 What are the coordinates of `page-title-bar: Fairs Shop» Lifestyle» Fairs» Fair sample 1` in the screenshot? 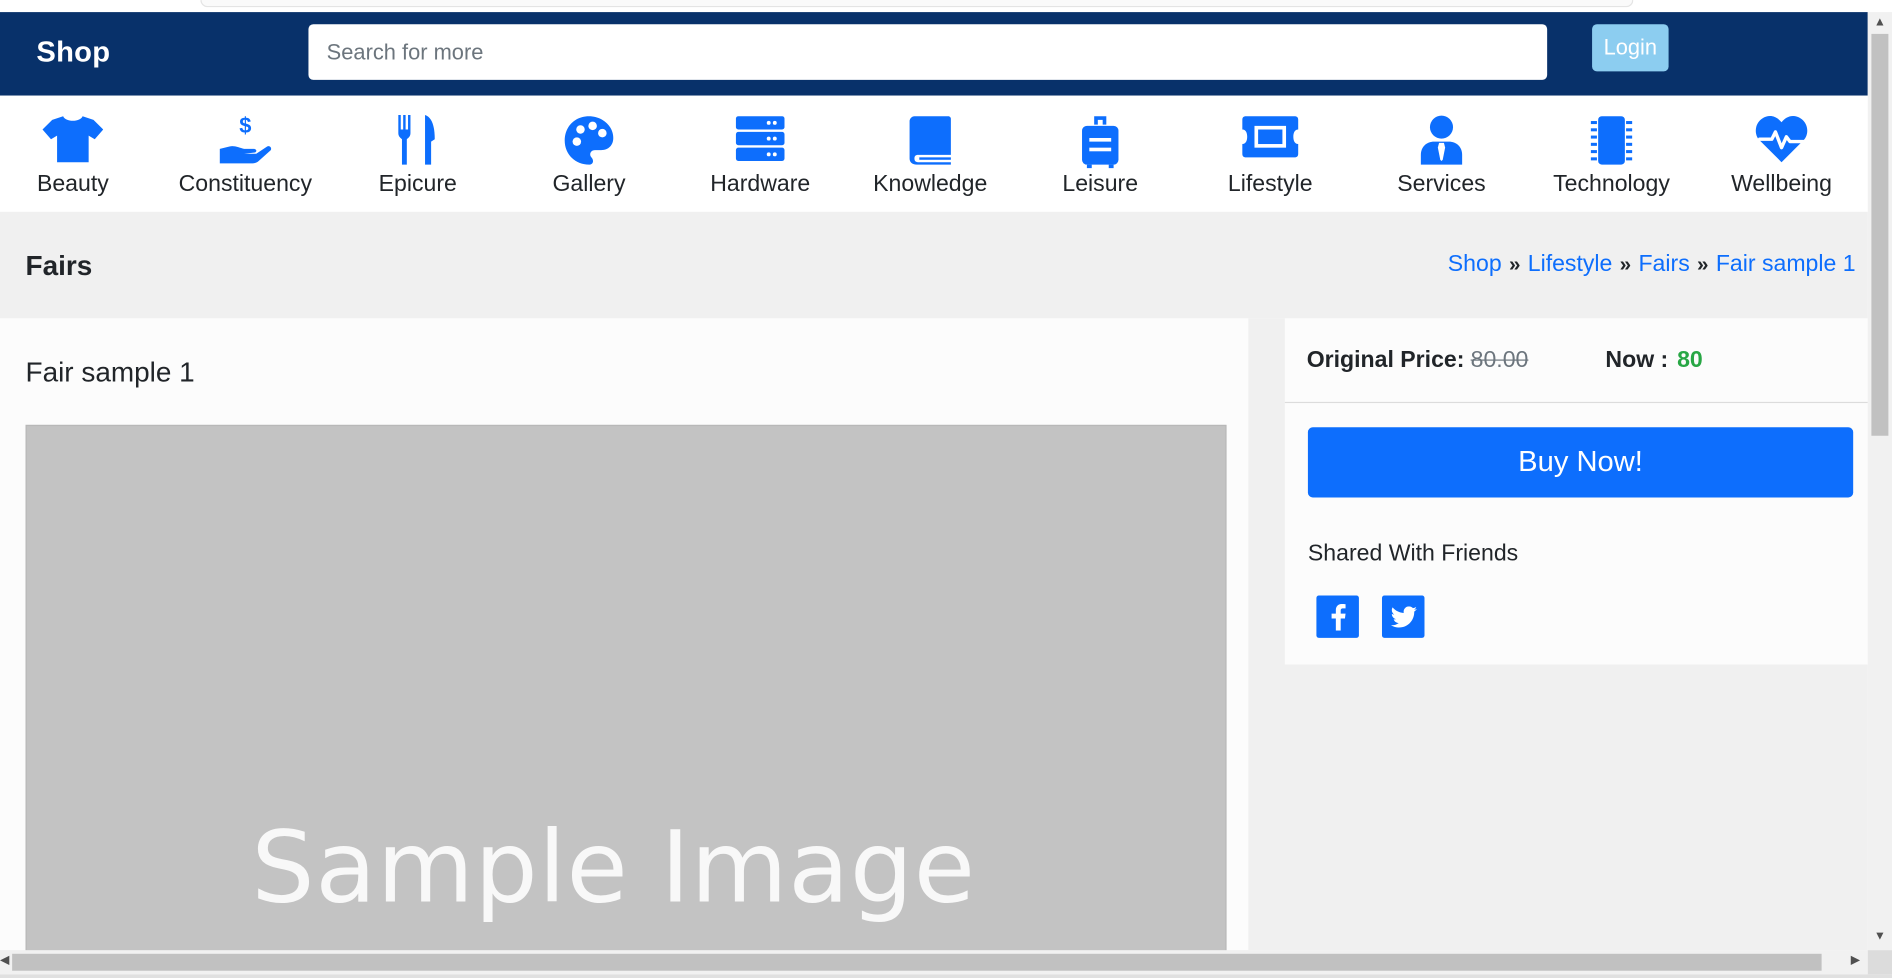 It's located at (934, 265).